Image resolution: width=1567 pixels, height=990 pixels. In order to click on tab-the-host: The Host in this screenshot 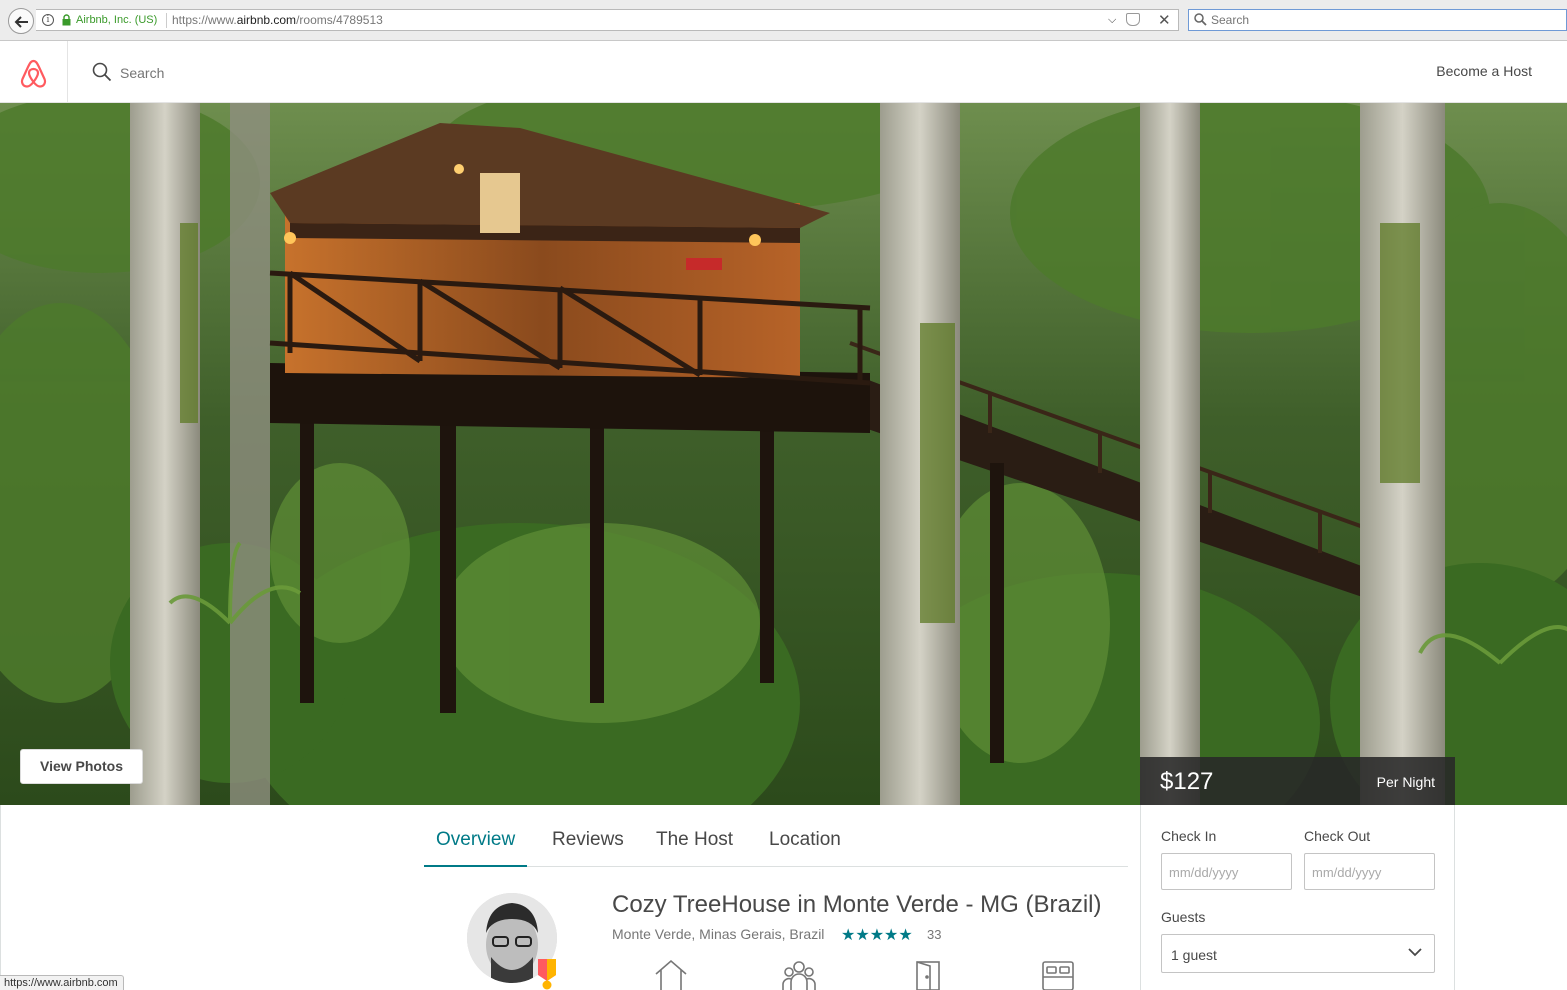, I will do `click(694, 847)`.